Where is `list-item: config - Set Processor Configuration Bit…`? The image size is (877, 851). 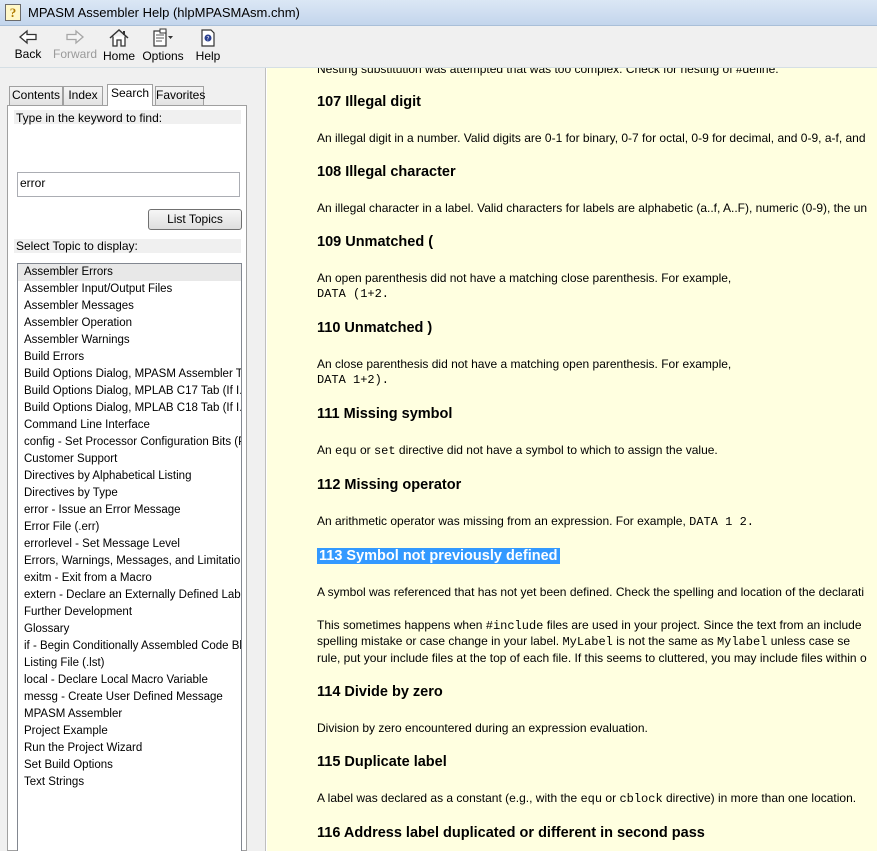 list-item: config - Set Processor Configuration Bit… is located at coordinates (129, 442).